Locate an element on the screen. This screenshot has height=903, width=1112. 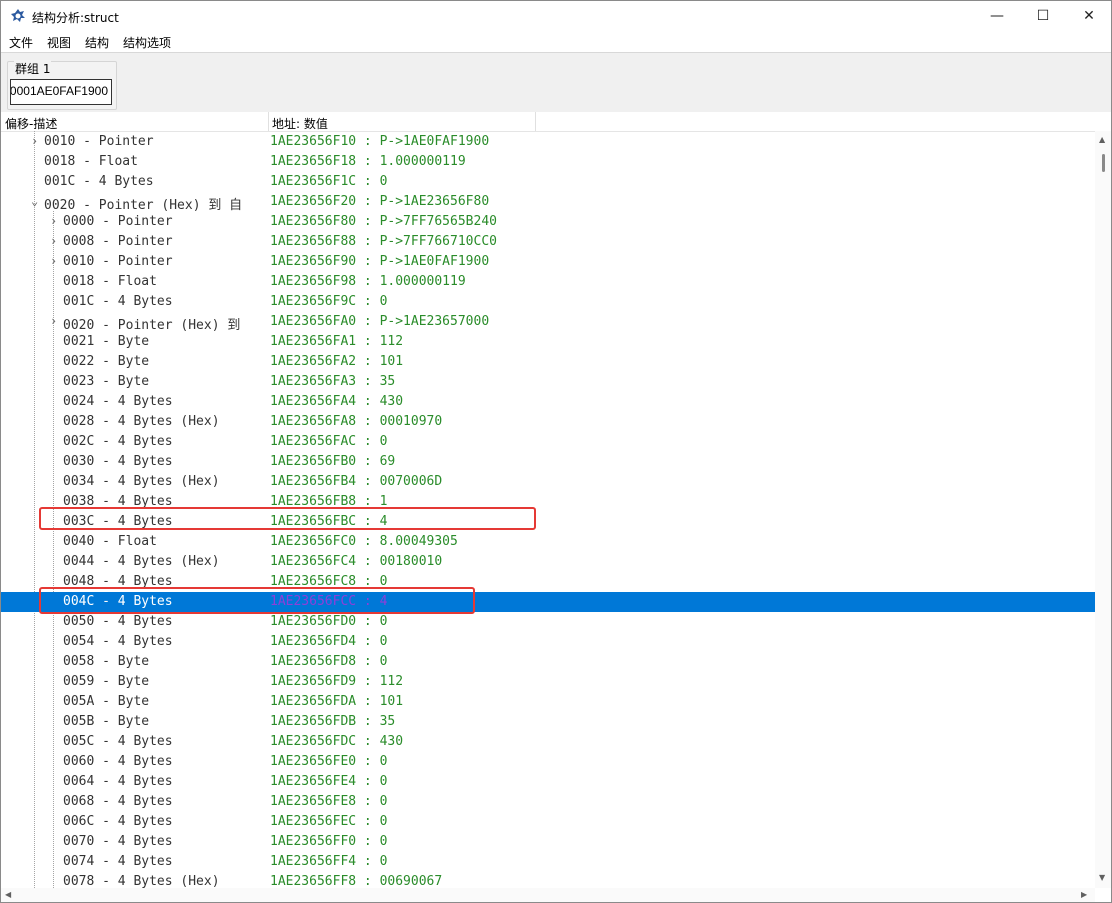
row-address-value: 1AE23656FEC : 0 is located at coordinates (329, 821).